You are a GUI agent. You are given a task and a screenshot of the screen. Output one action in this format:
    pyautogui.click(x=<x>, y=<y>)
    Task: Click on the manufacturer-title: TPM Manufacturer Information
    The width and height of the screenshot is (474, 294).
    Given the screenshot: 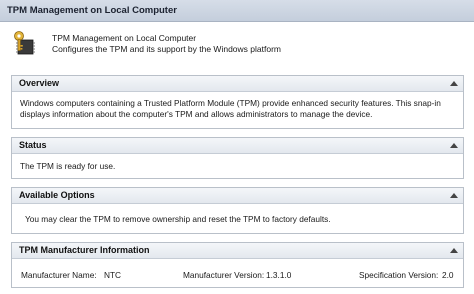 What is the action you would take?
    pyautogui.click(x=84, y=250)
    